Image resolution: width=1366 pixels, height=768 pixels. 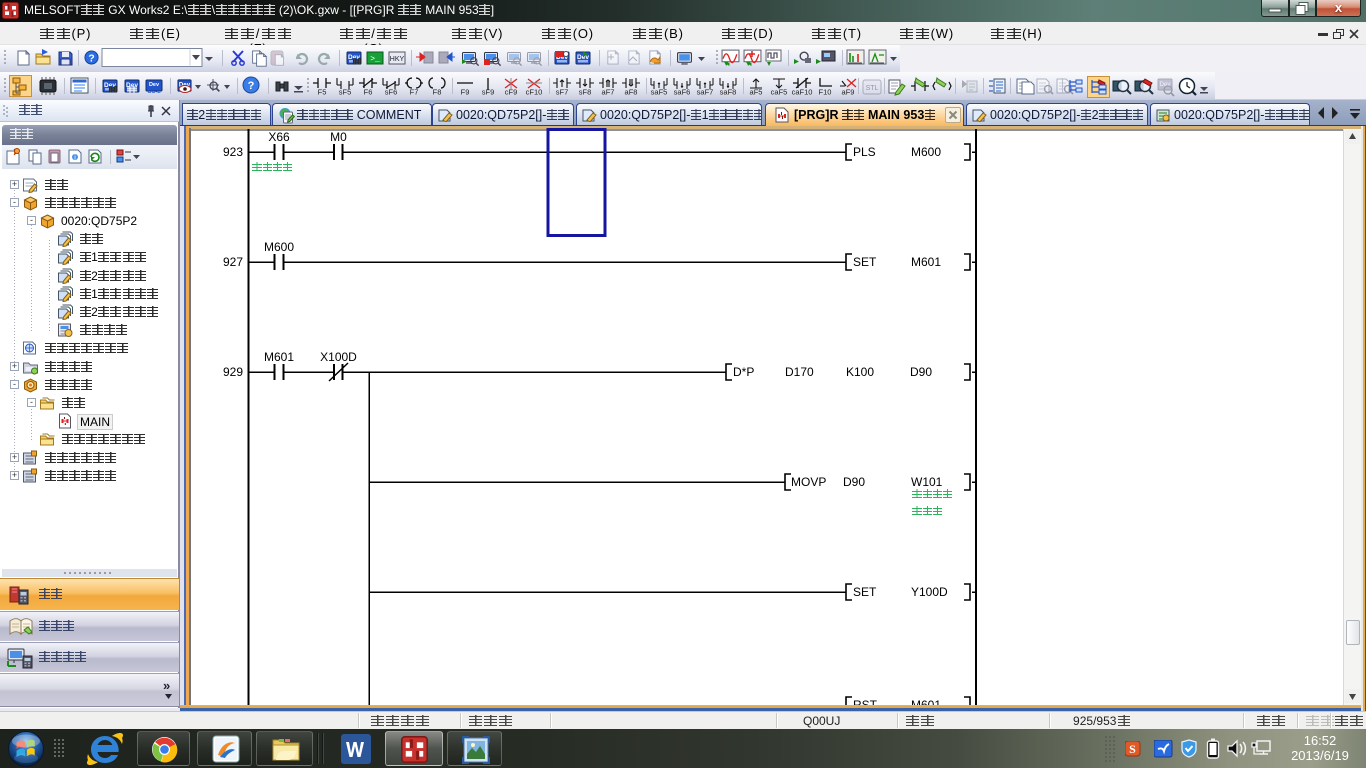 What do you see at coordinates (338, 137) in the screenshot?
I see `svg-text: M0` at bounding box center [338, 137].